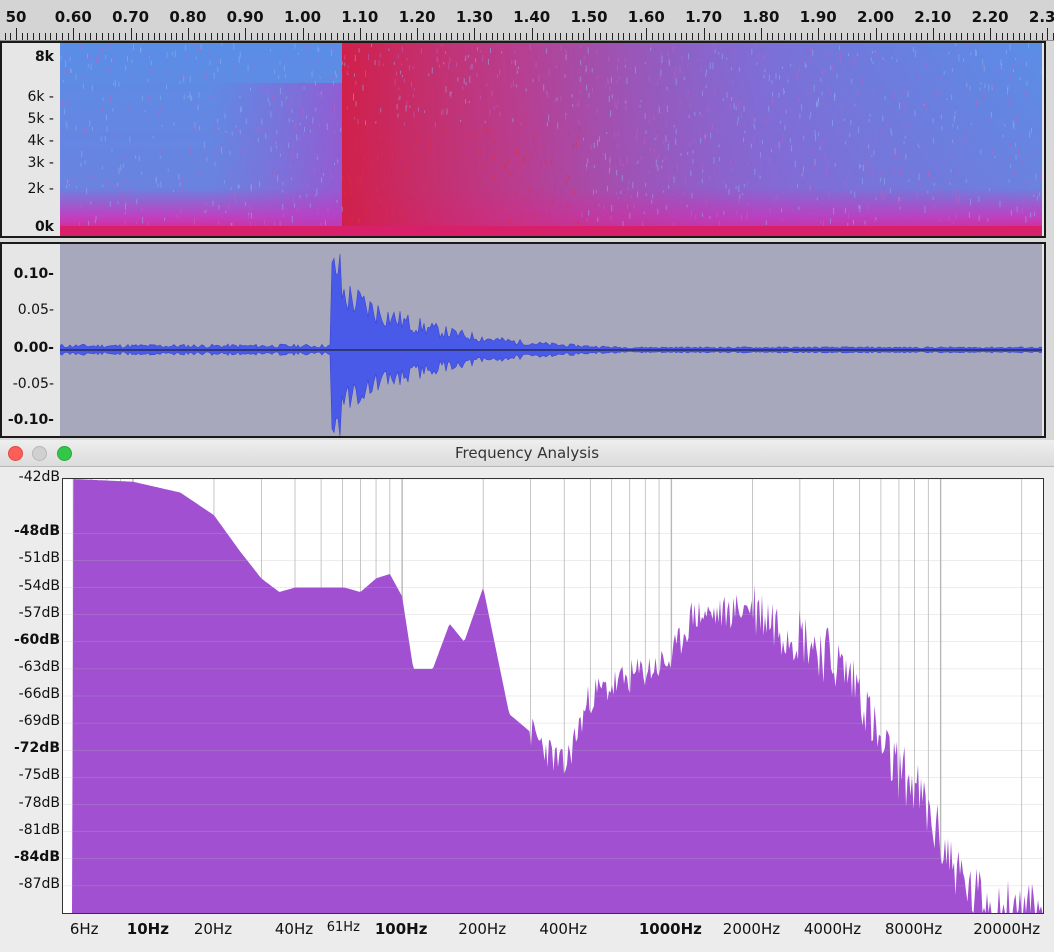  I want to click on window-title: Frequency Analysis, so click(527, 453).